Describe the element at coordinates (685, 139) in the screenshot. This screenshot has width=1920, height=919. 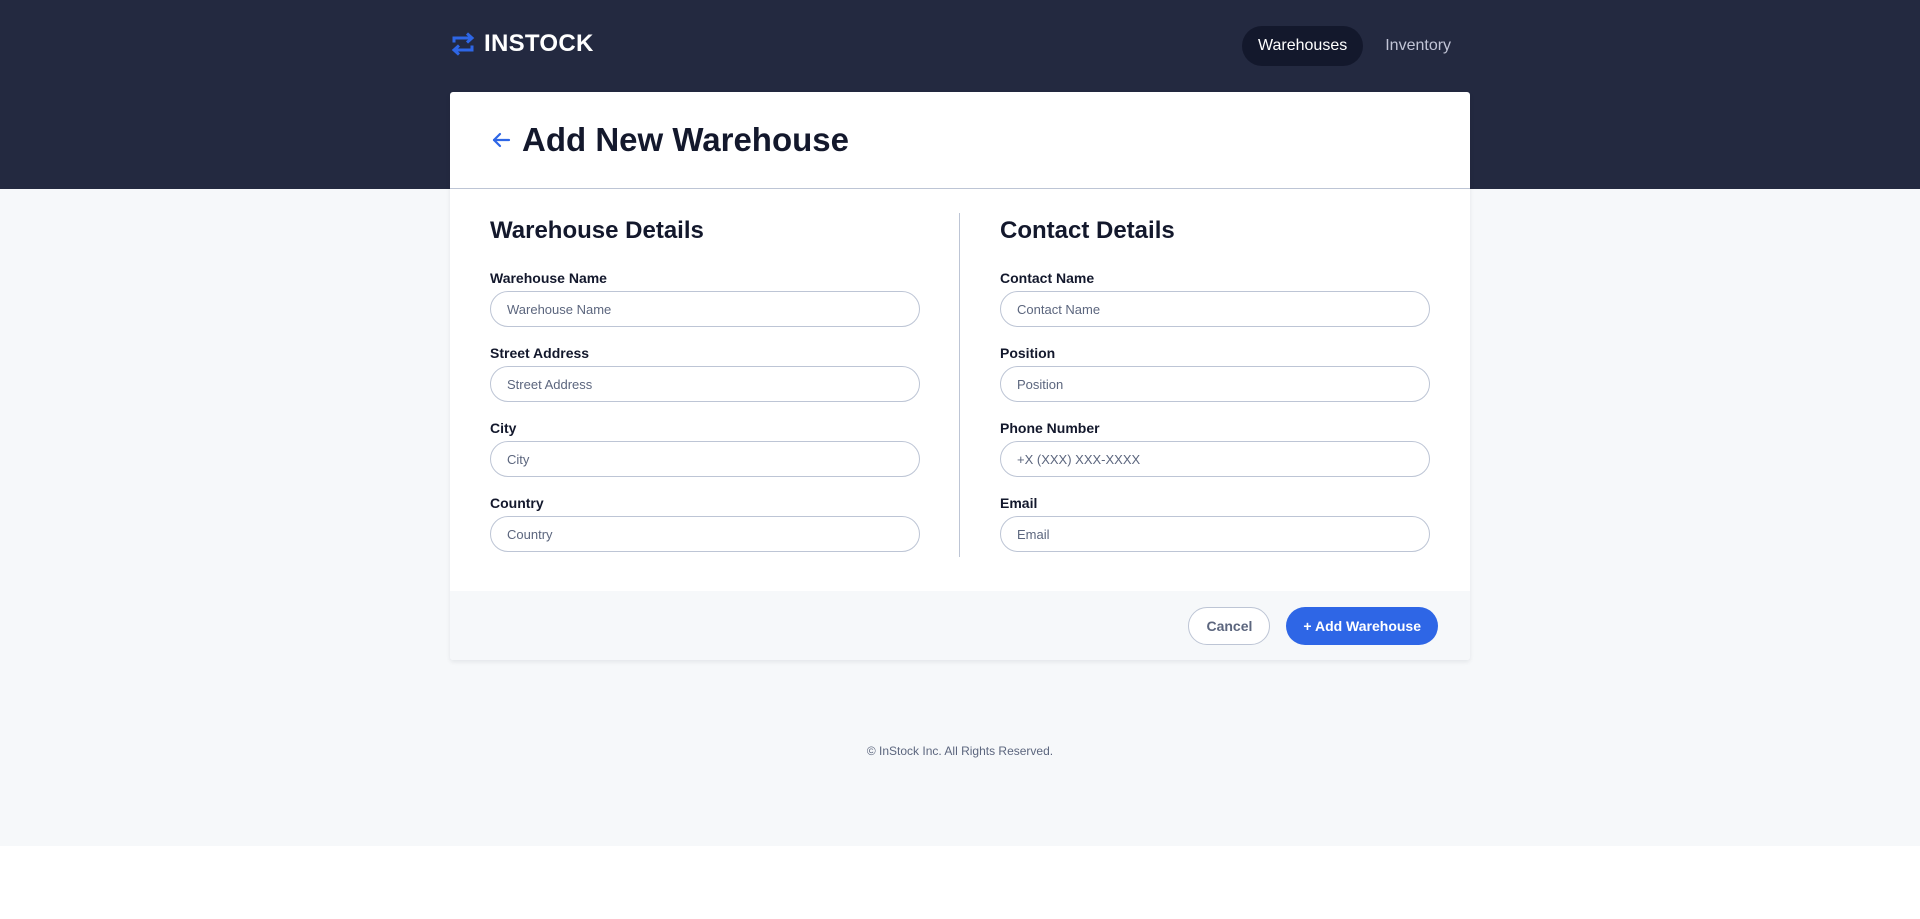
I see `page-title: Add New Warehouse` at that location.